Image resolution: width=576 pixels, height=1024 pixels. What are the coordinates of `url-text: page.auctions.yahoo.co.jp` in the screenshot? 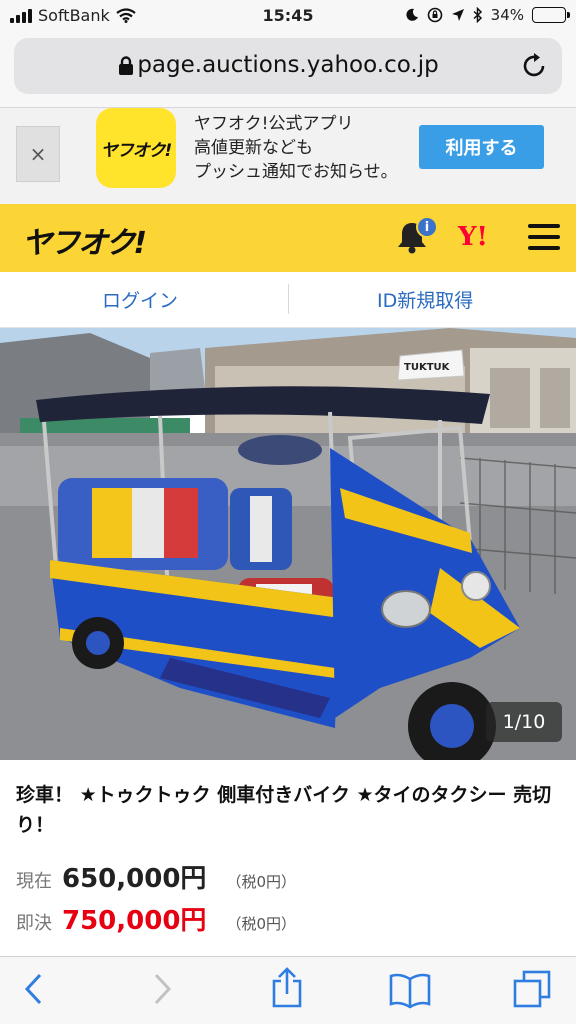 It's located at (288, 65).